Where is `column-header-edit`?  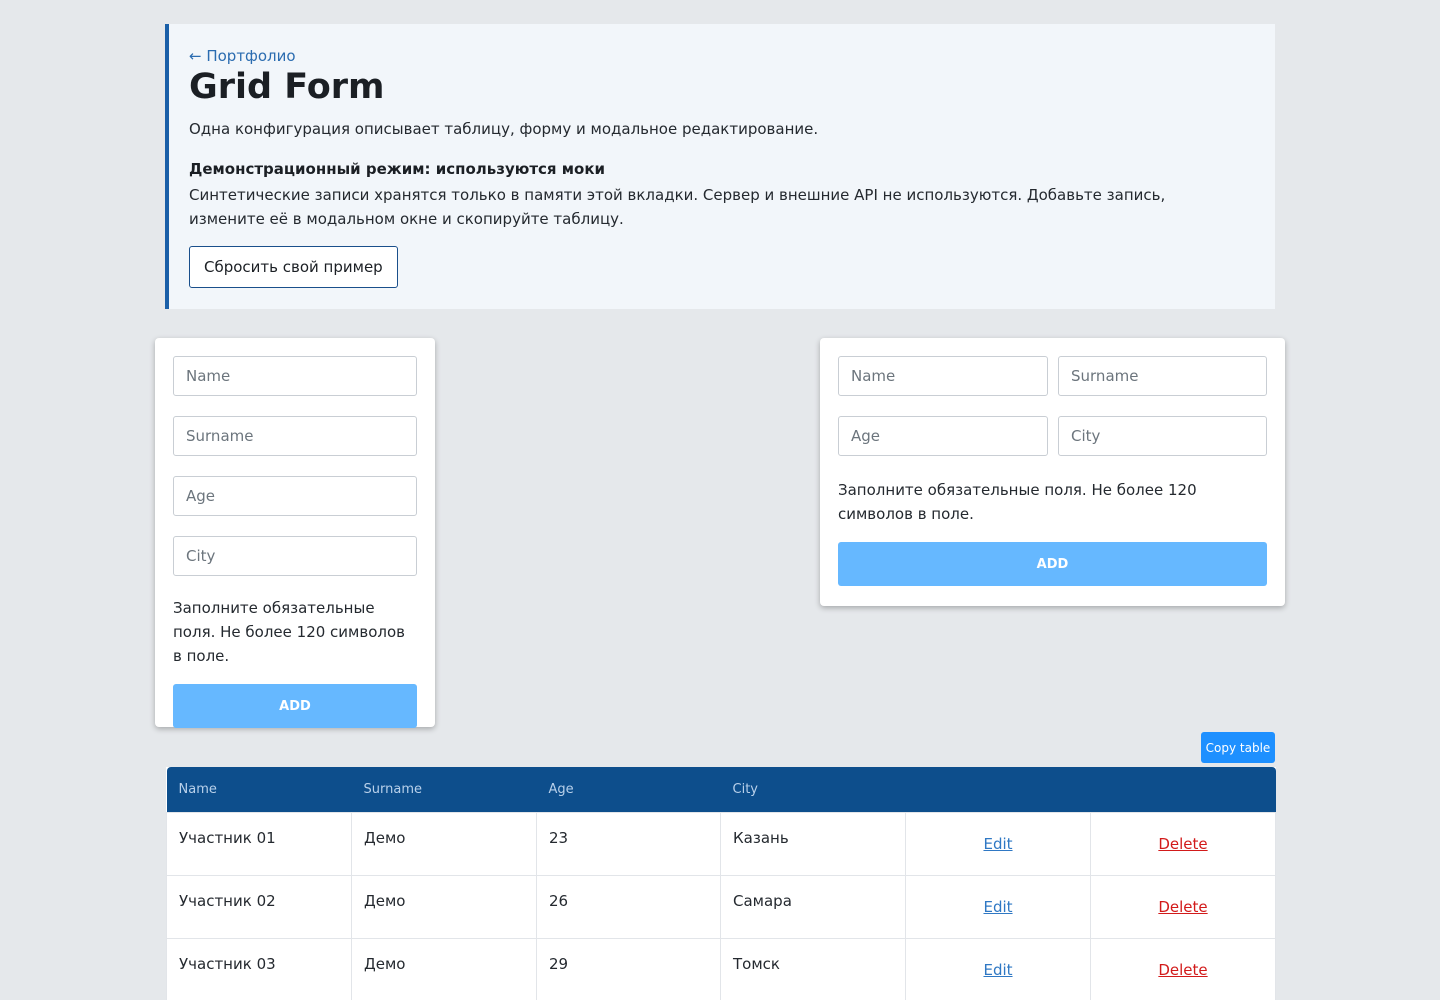
column-header-edit is located at coordinates (998, 789).